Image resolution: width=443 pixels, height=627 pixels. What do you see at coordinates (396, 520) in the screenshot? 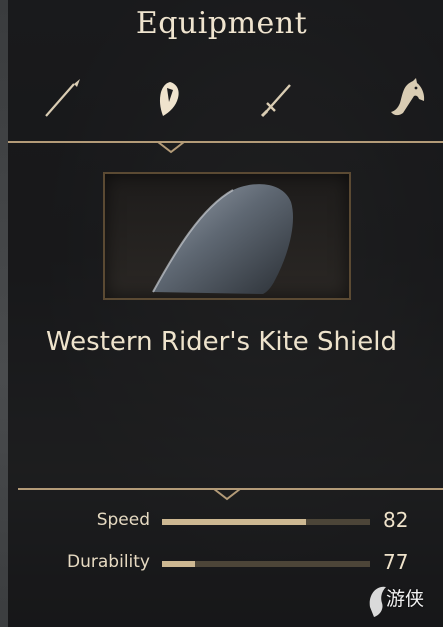
I see `stat-value: 82` at bounding box center [396, 520].